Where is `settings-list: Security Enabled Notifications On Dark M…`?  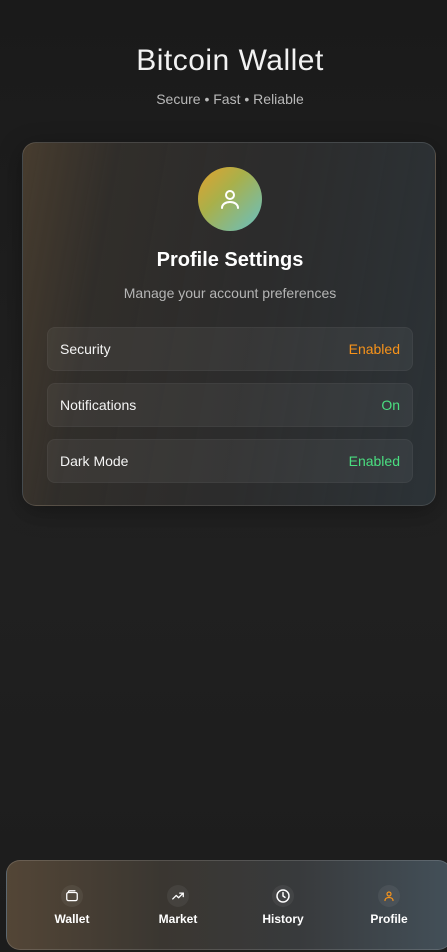
settings-list: Security Enabled Notifications On Dark M… is located at coordinates (230, 411).